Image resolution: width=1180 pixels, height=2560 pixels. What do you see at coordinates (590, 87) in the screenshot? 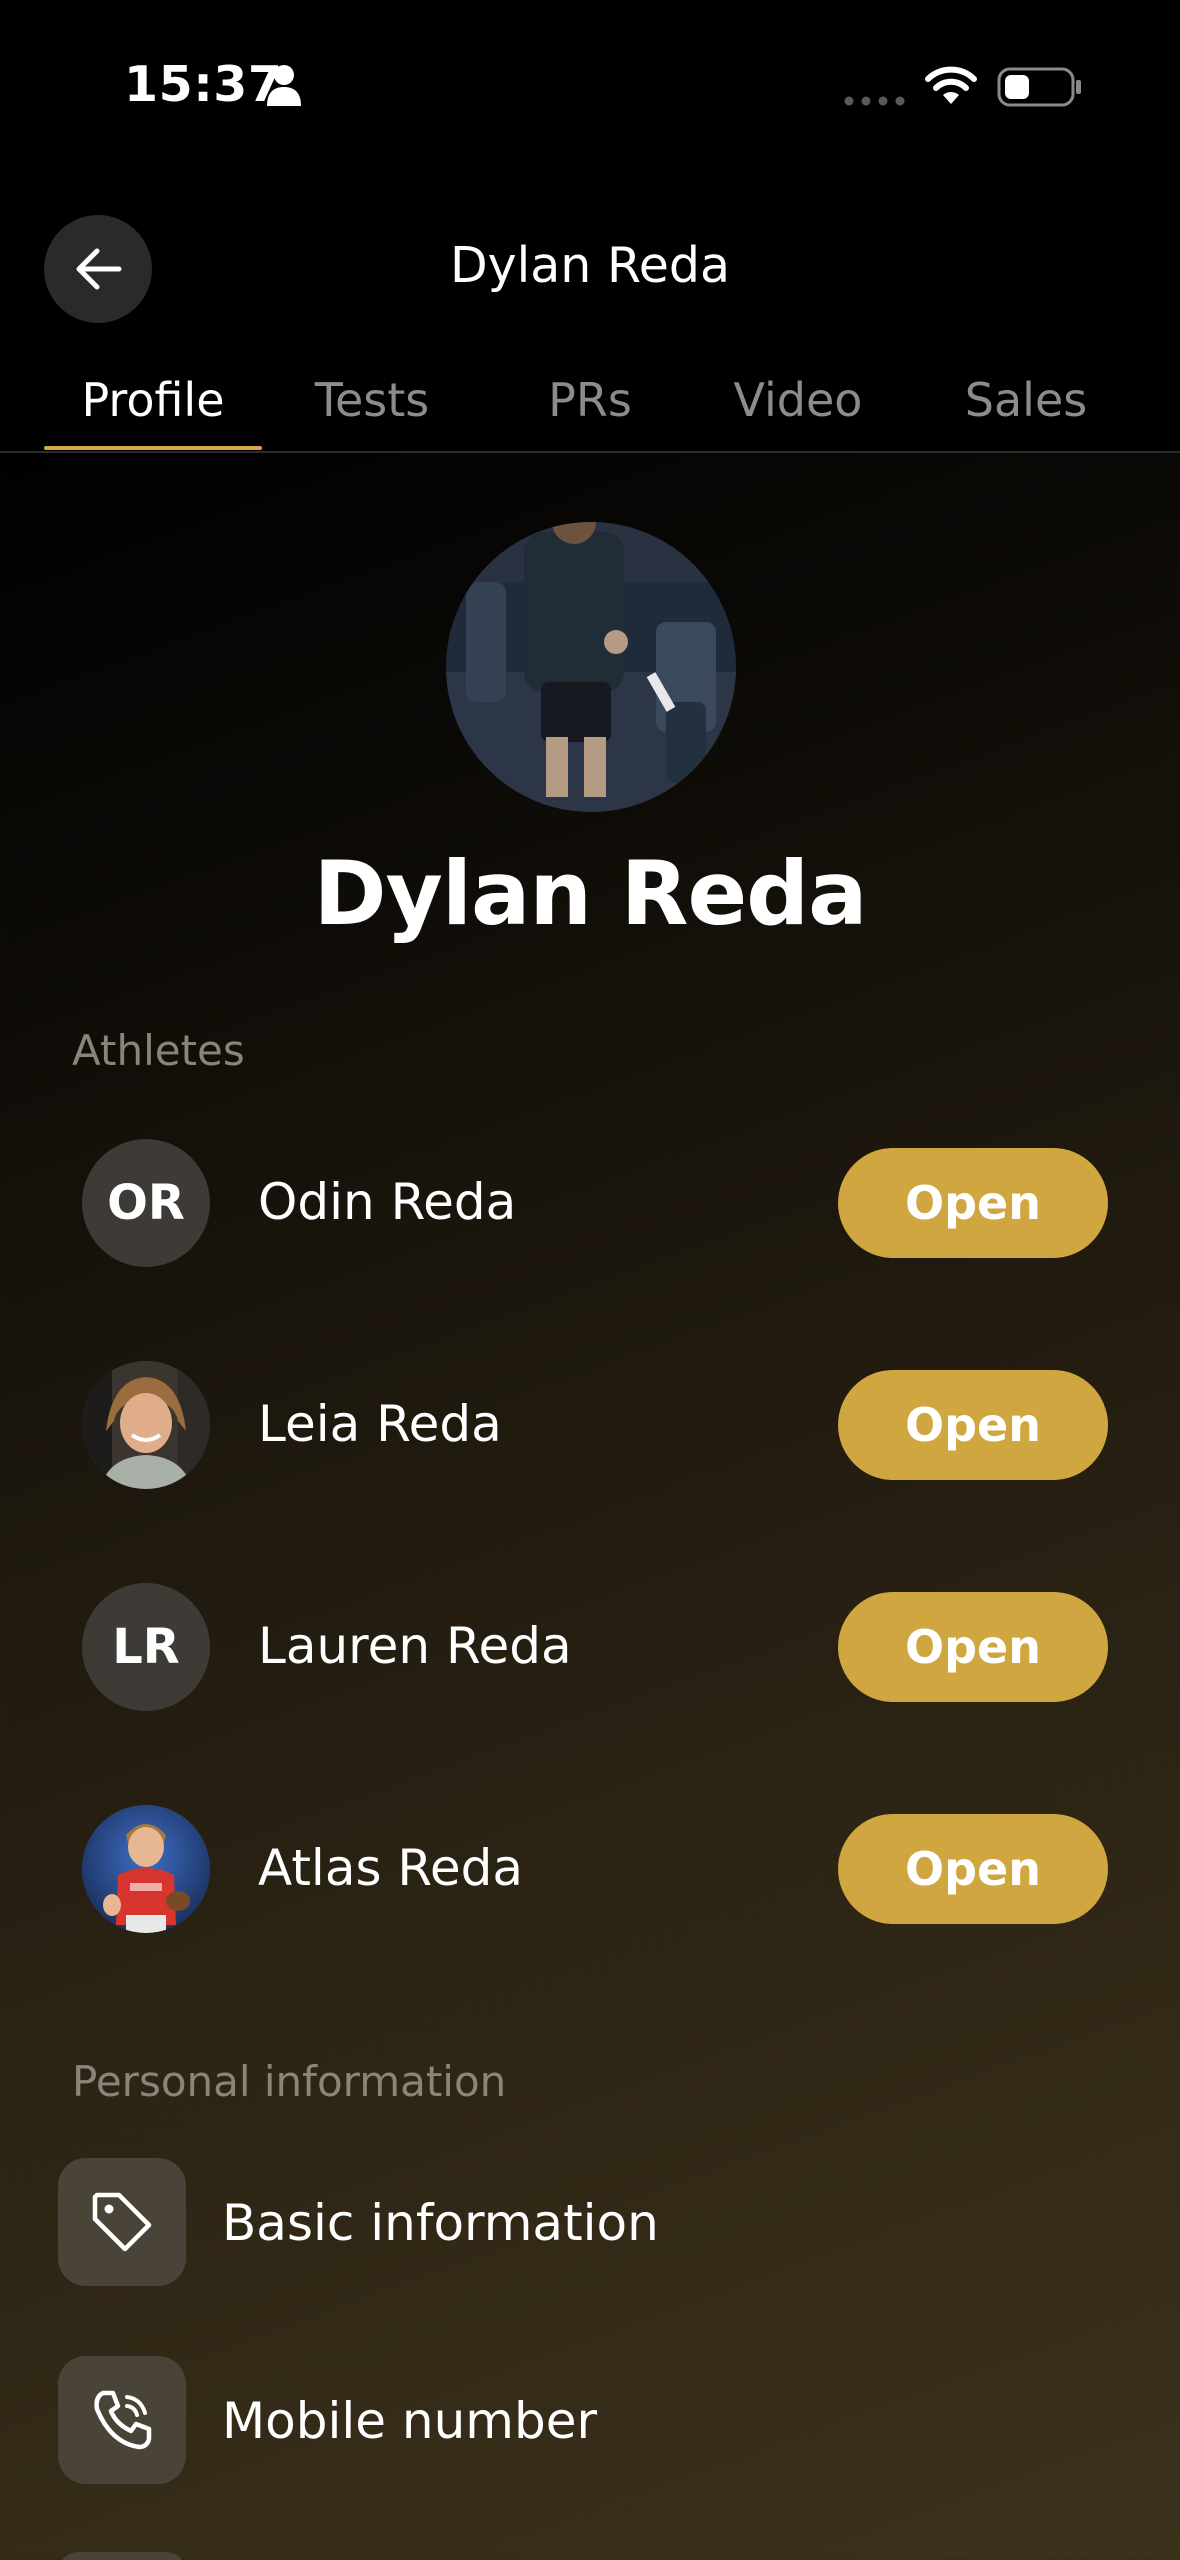
I see `status-bar: 15:37` at bounding box center [590, 87].